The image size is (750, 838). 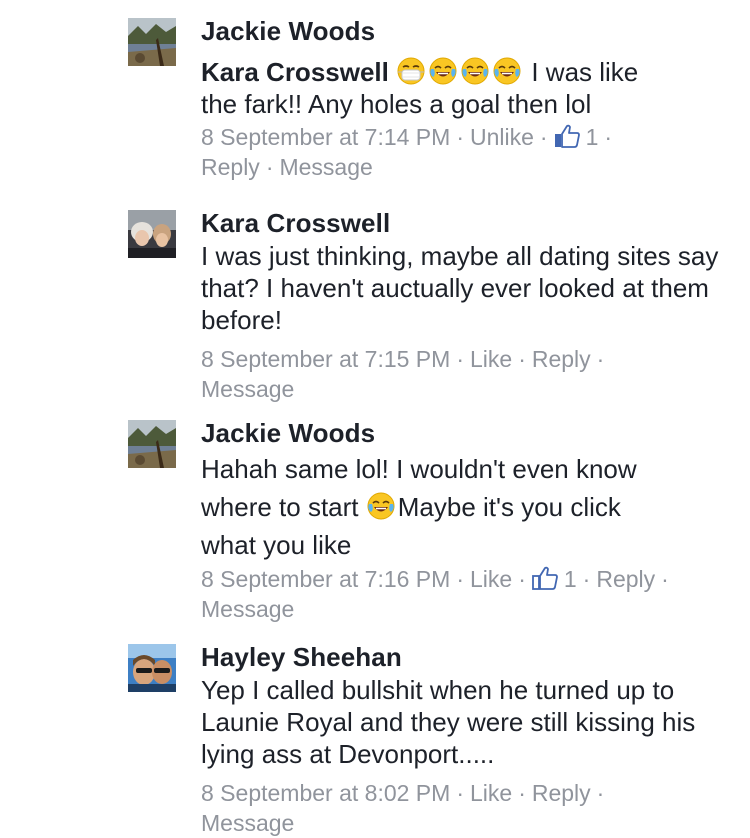 What do you see at coordinates (295, 72) in the screenshot?
I see `mention-link: Kara Crosswell` at bounding box center [295, 72].